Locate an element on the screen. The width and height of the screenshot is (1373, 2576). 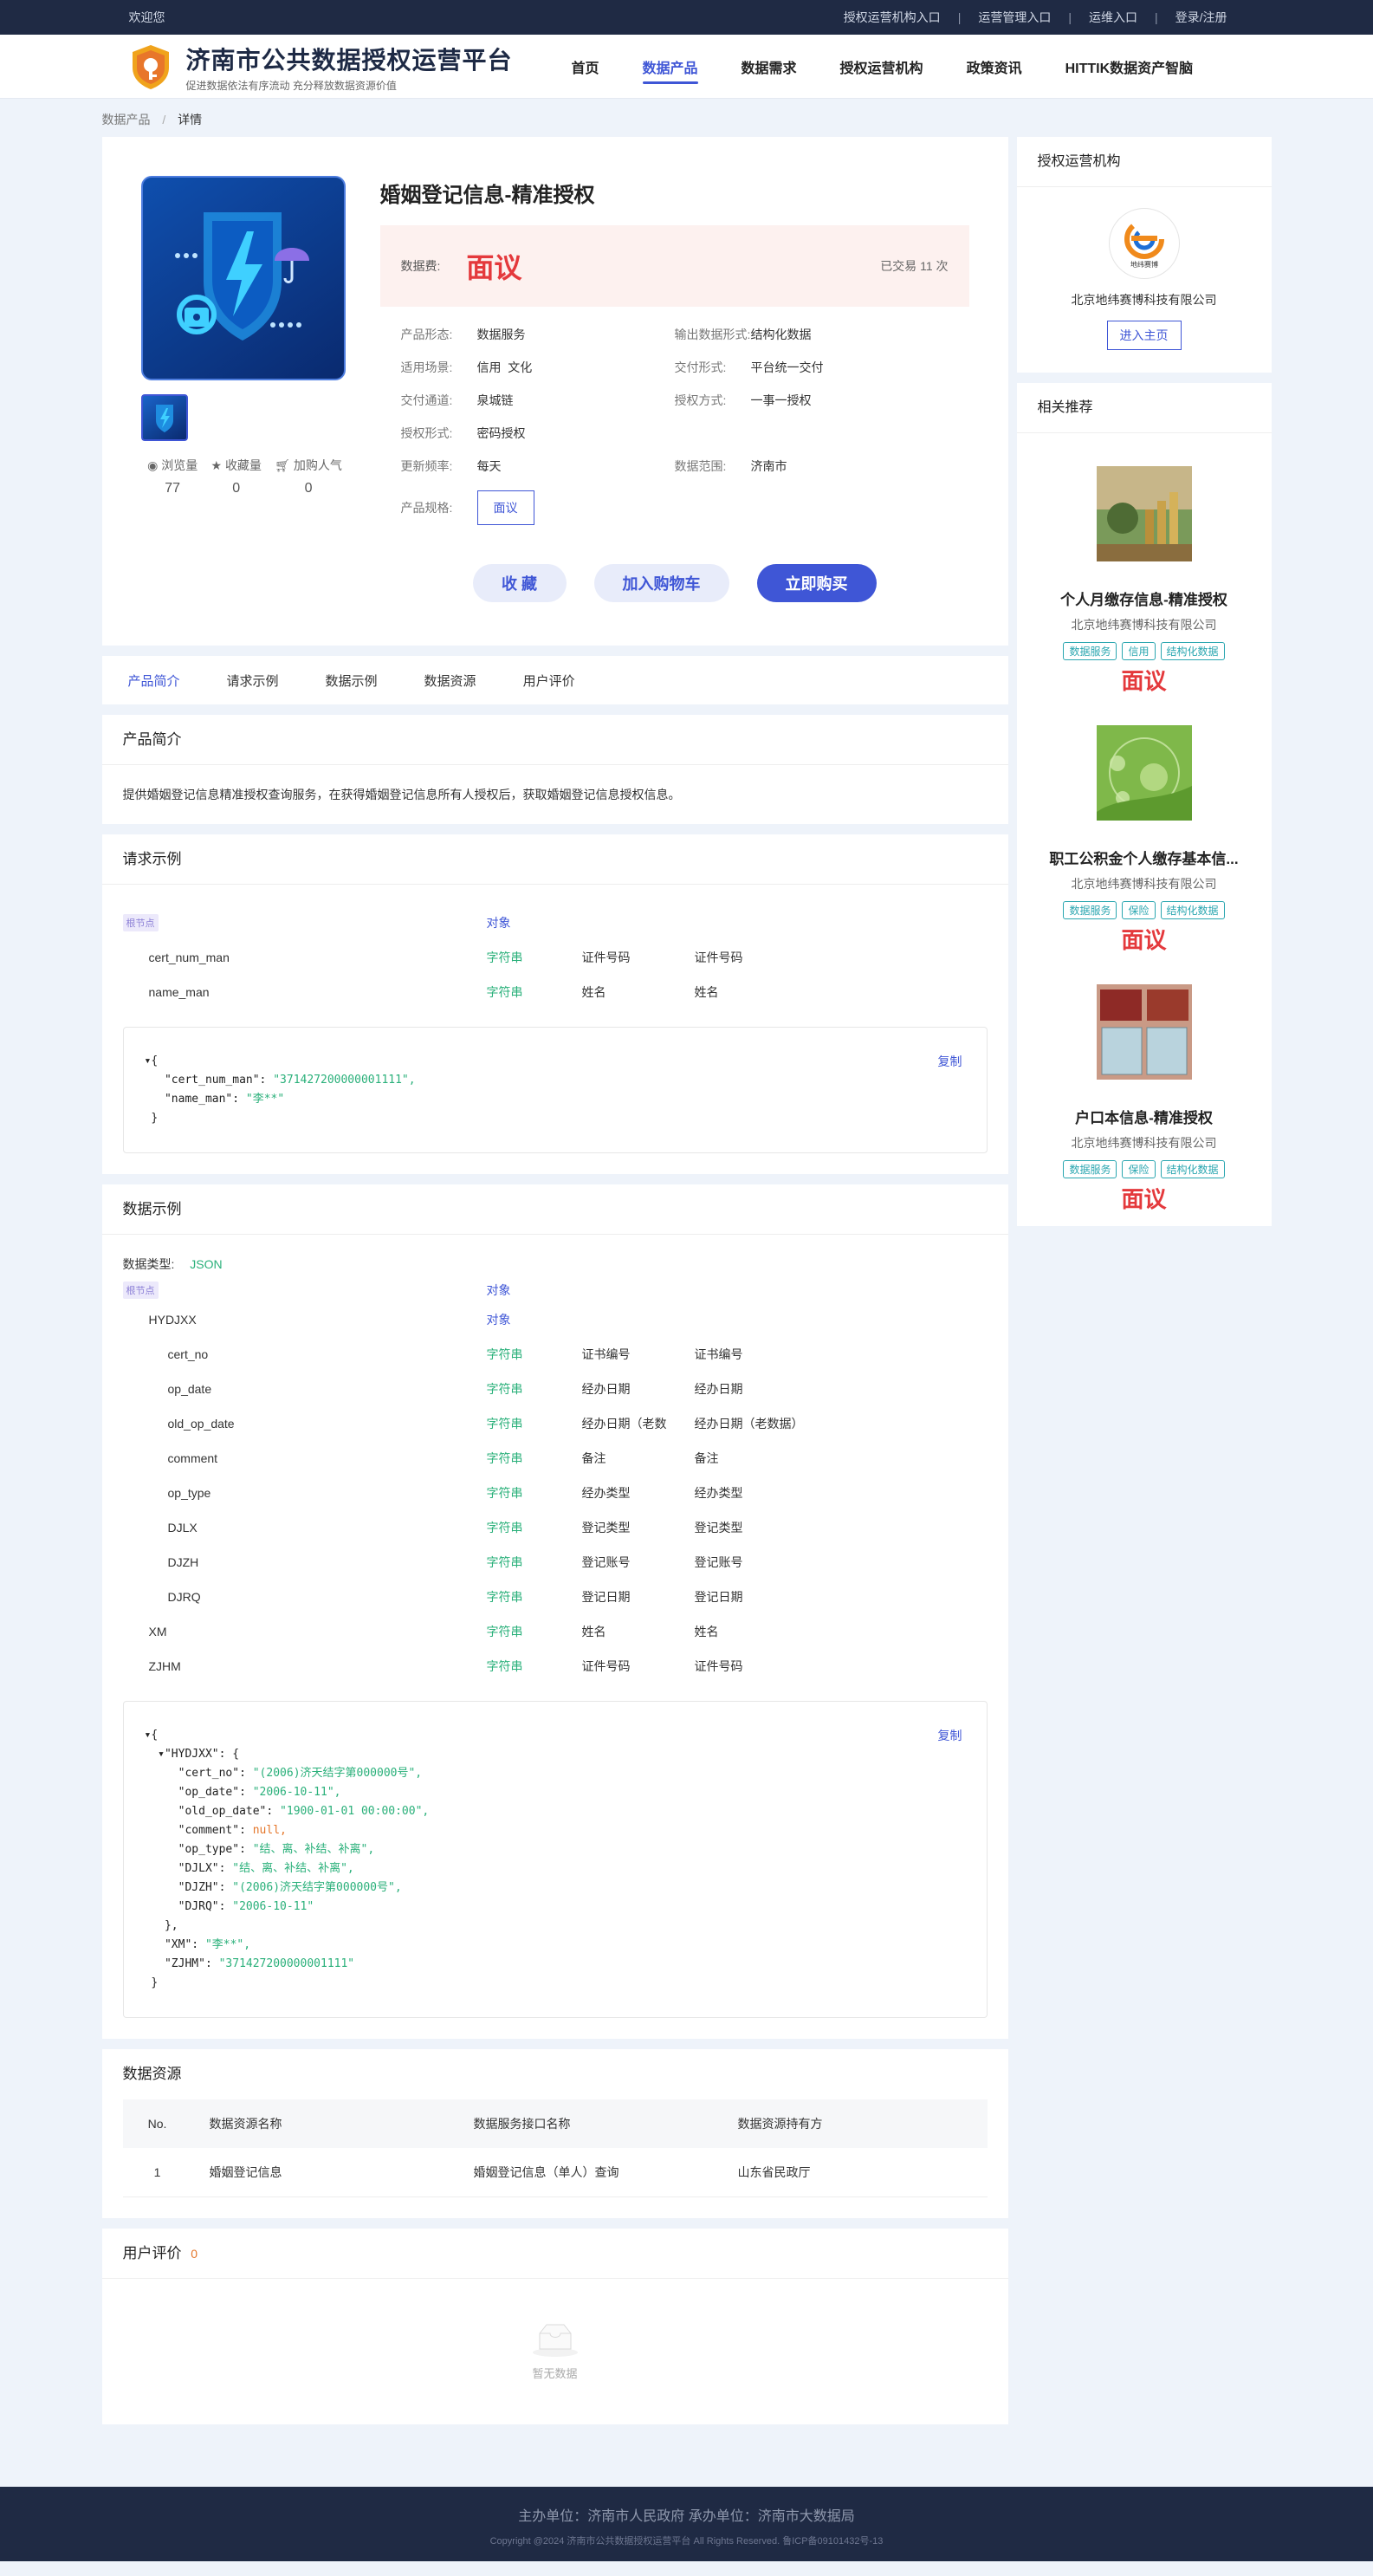
code-line: "cert_no": "(2006)济天结字第000000号", is located at coordinates (283, 1774).